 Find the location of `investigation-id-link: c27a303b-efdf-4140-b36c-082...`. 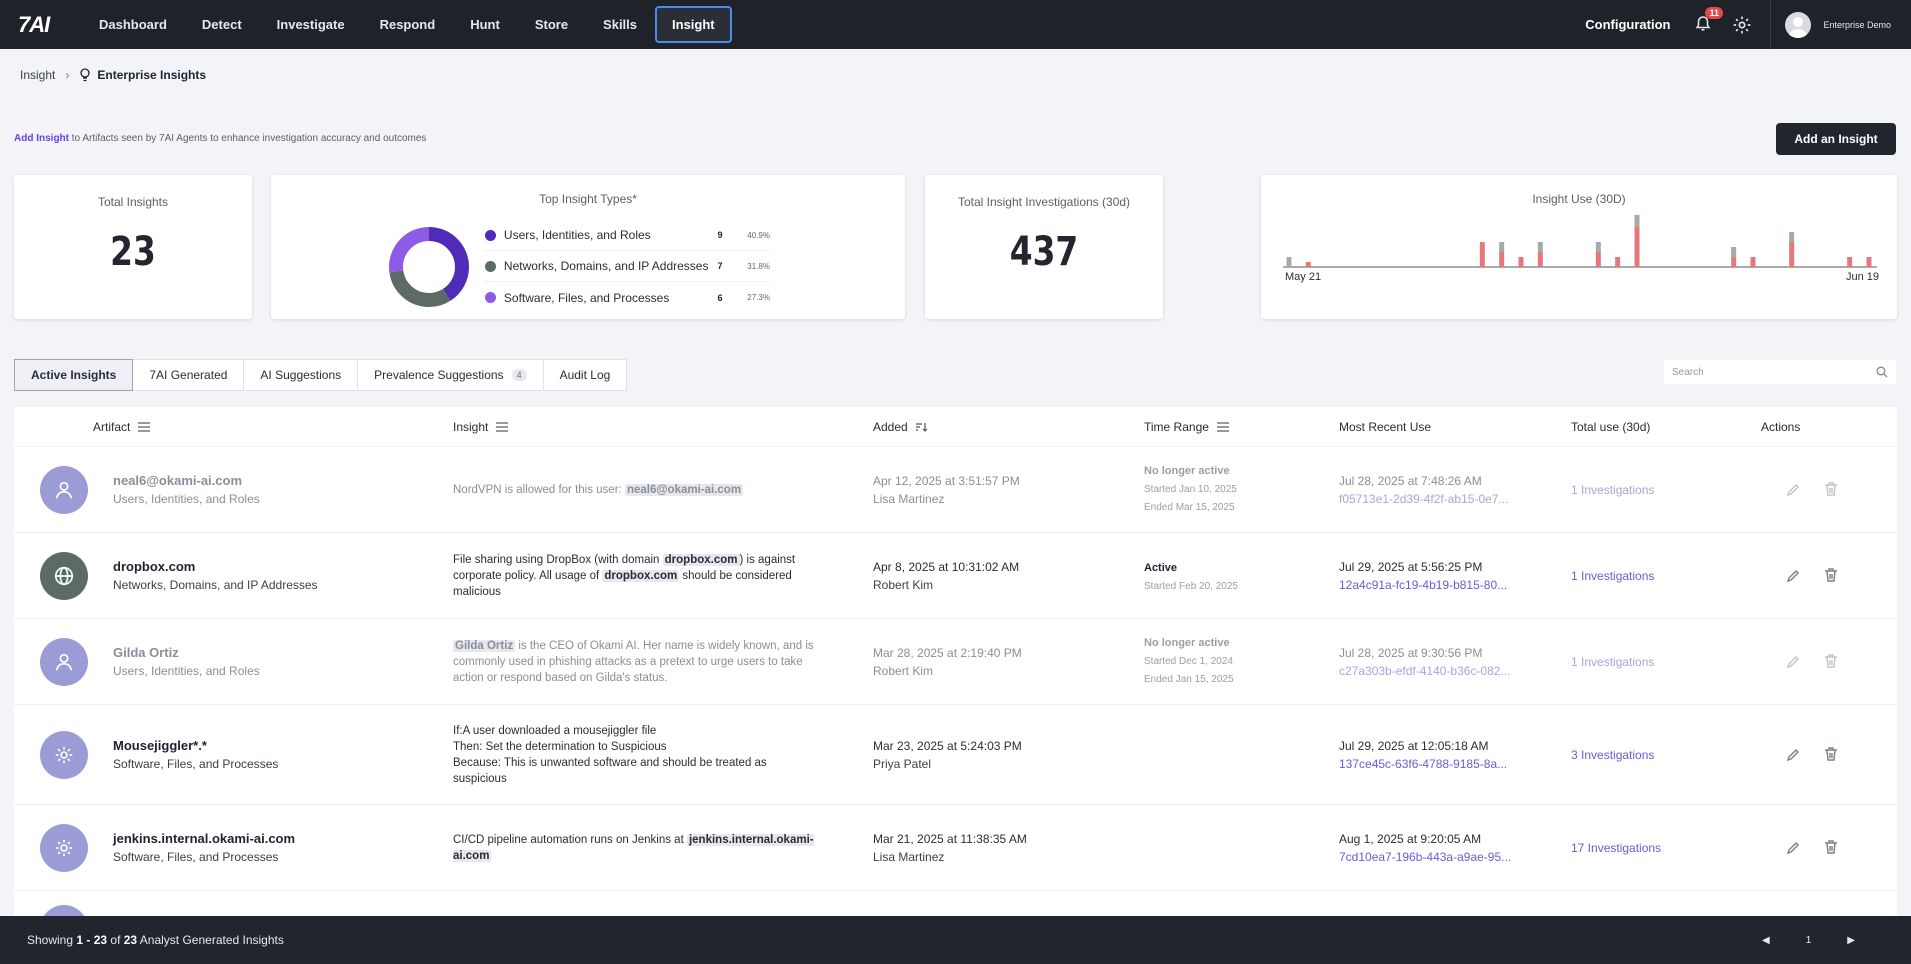

investigation-id-link: c27a303b-efdf-4140-b36c-082... is located at coordinates (1424, 671).